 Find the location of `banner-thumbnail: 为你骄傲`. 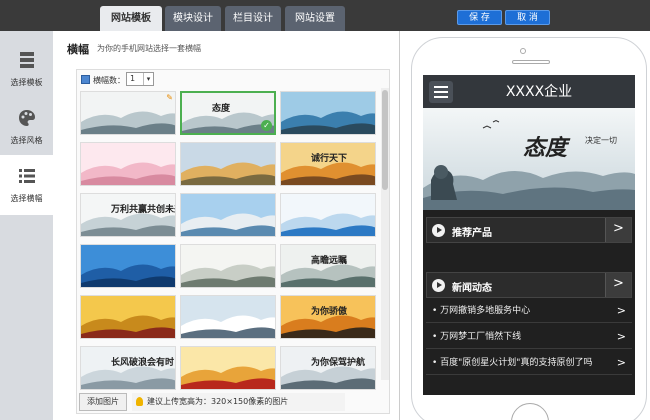

banner-thumbnail: 为你骄傲 is located at coordinates (328, 317).